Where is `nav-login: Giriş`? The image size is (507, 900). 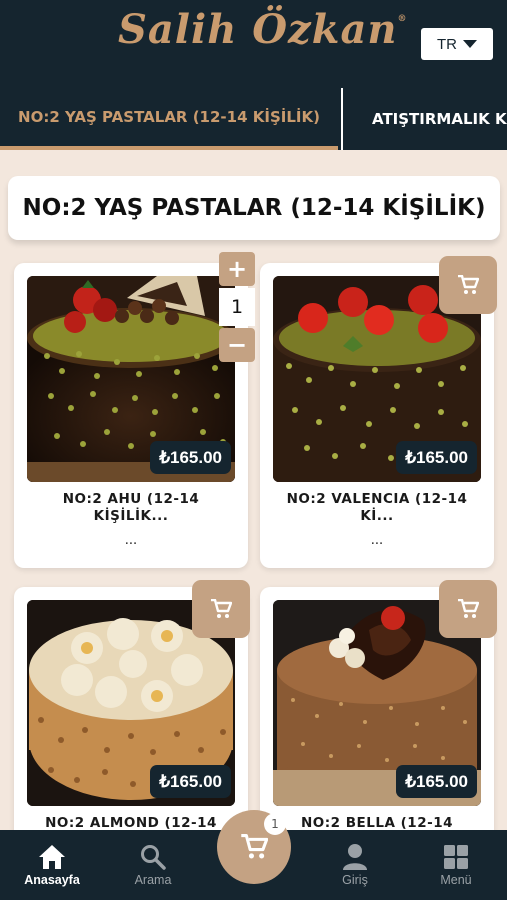 nav-login: Giriş is located at coordinates (355, 865).